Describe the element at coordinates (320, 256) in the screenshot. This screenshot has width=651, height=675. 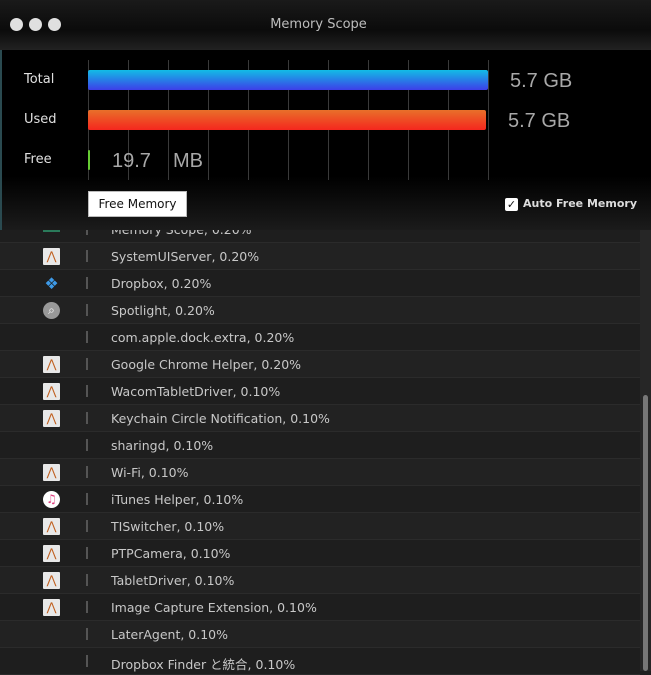
I see `process-row: ⋀ SystemUIServer, 0.20%` at that location.